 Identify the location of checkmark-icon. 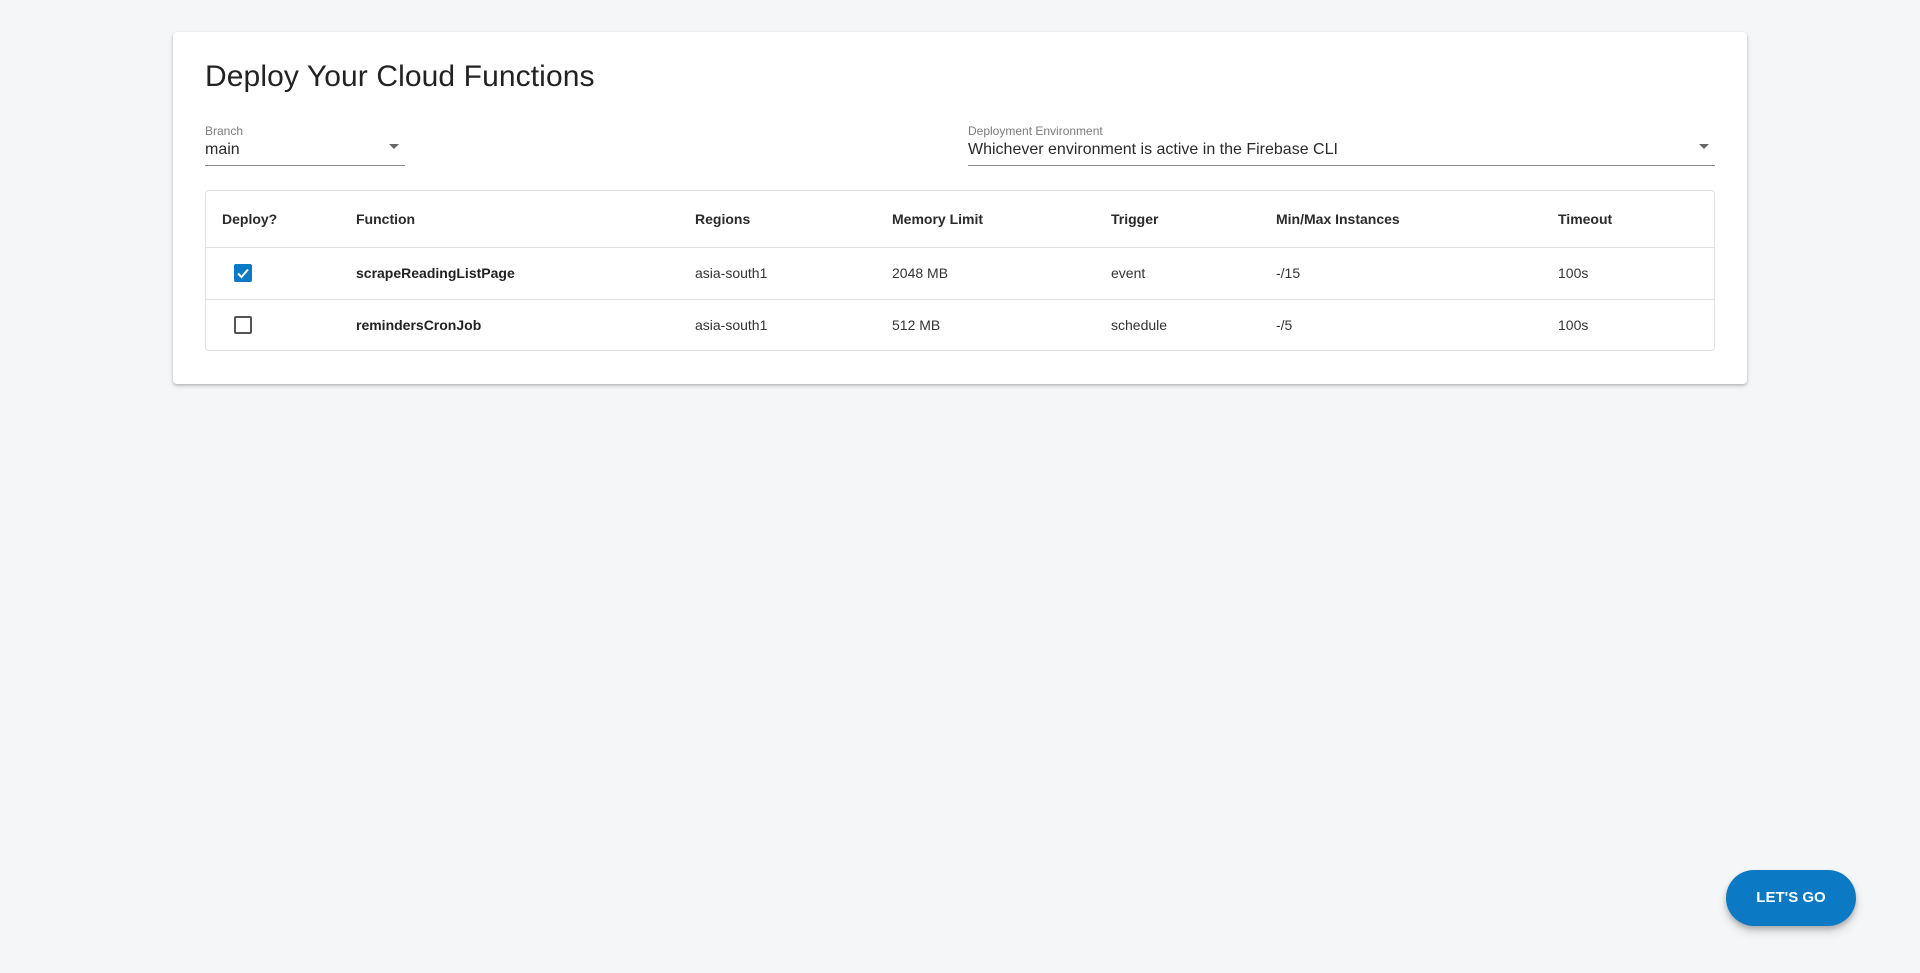
(243, 273).